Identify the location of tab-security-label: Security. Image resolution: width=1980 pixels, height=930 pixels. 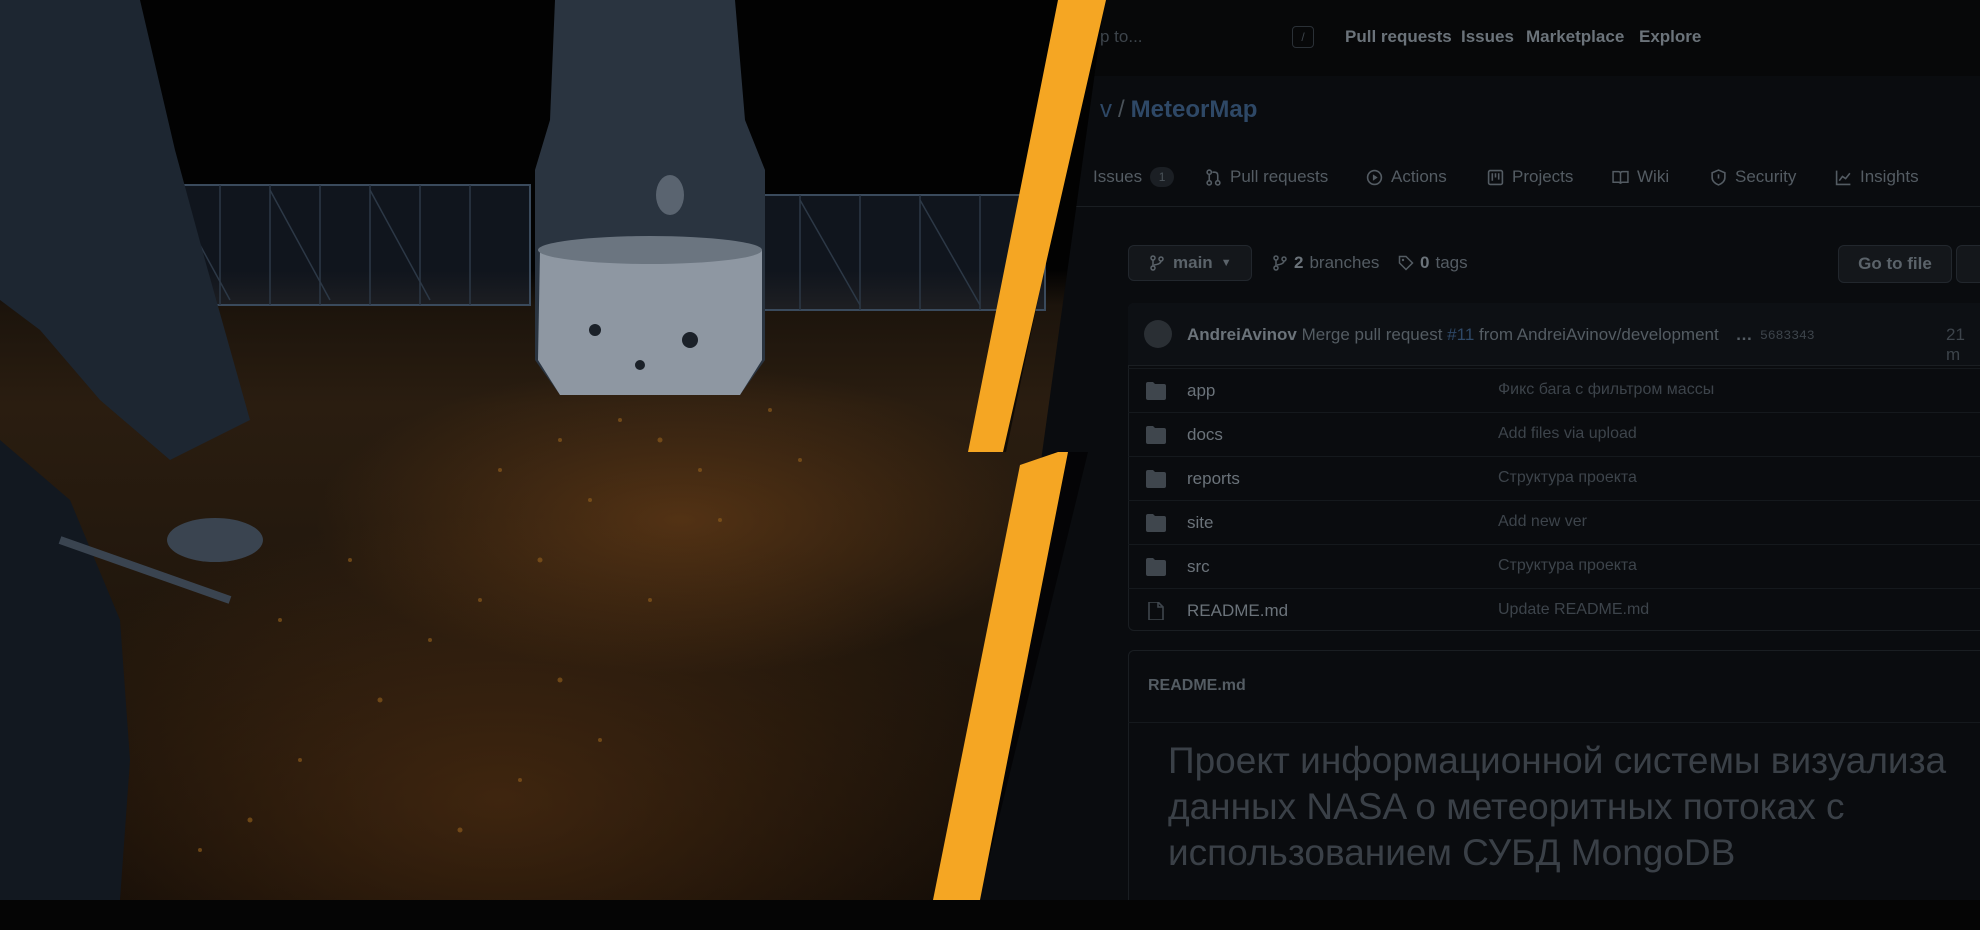
(1766, 176).